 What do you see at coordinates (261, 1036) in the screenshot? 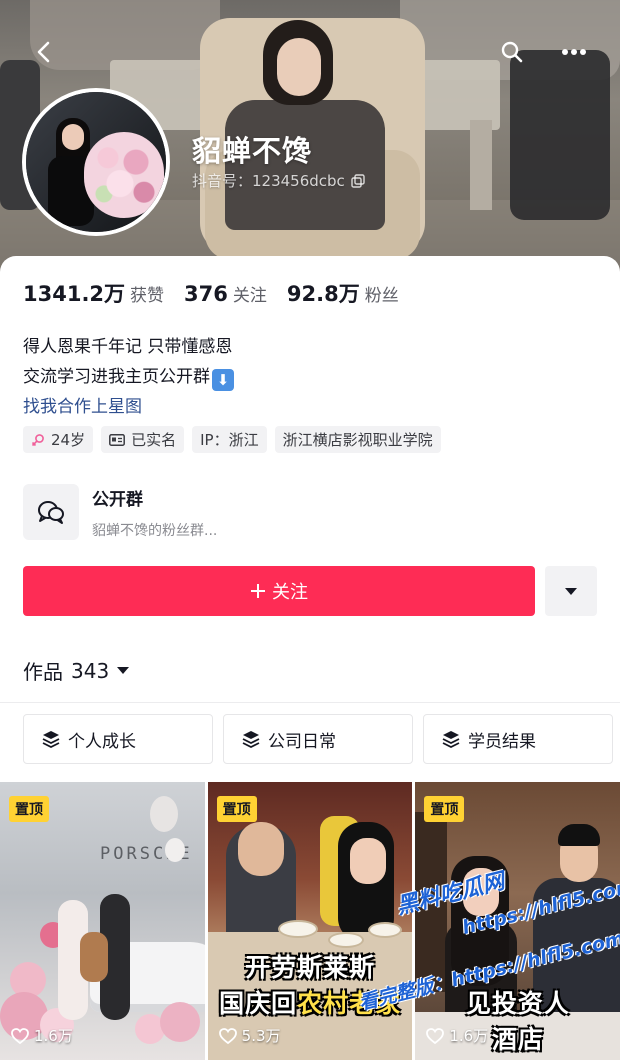
I see `likes-count: 5.3万` at bounding box center [261, 1036].